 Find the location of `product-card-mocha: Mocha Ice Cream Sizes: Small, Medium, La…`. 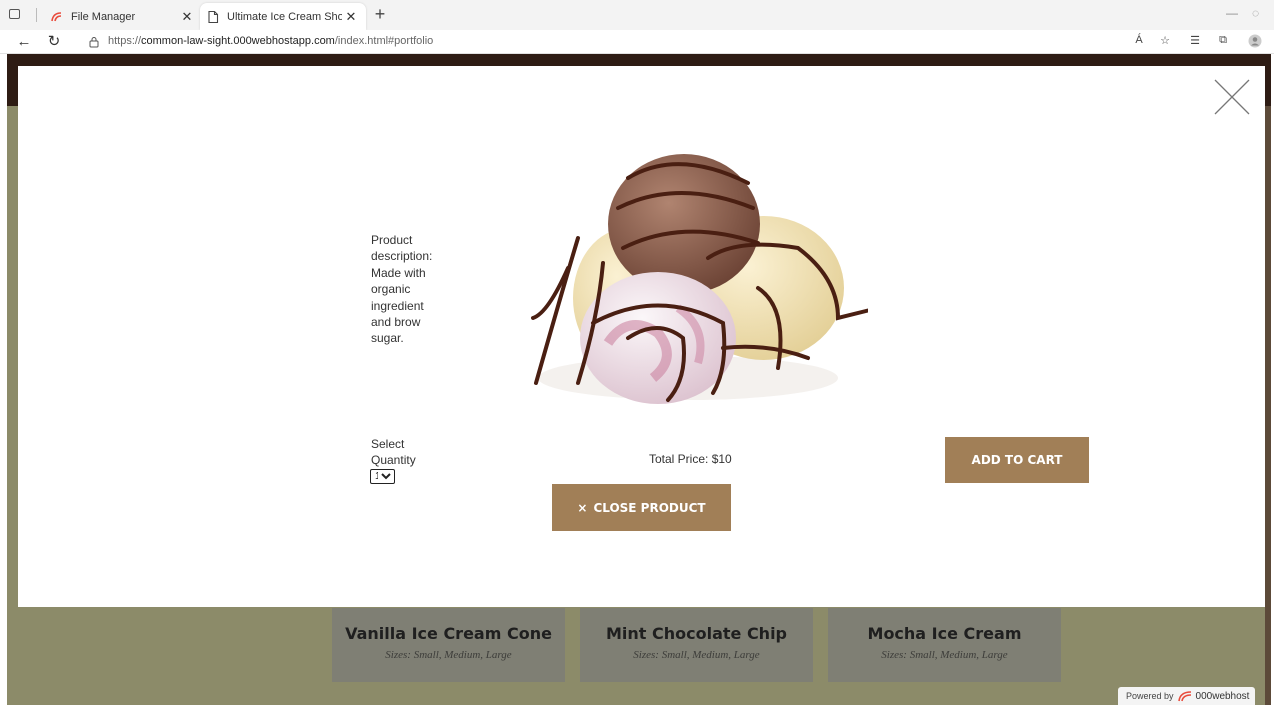

product-card-mocha: Mocha Ice Cream Sizes: Small, Medium, La… is located at coordinates (944, 645).